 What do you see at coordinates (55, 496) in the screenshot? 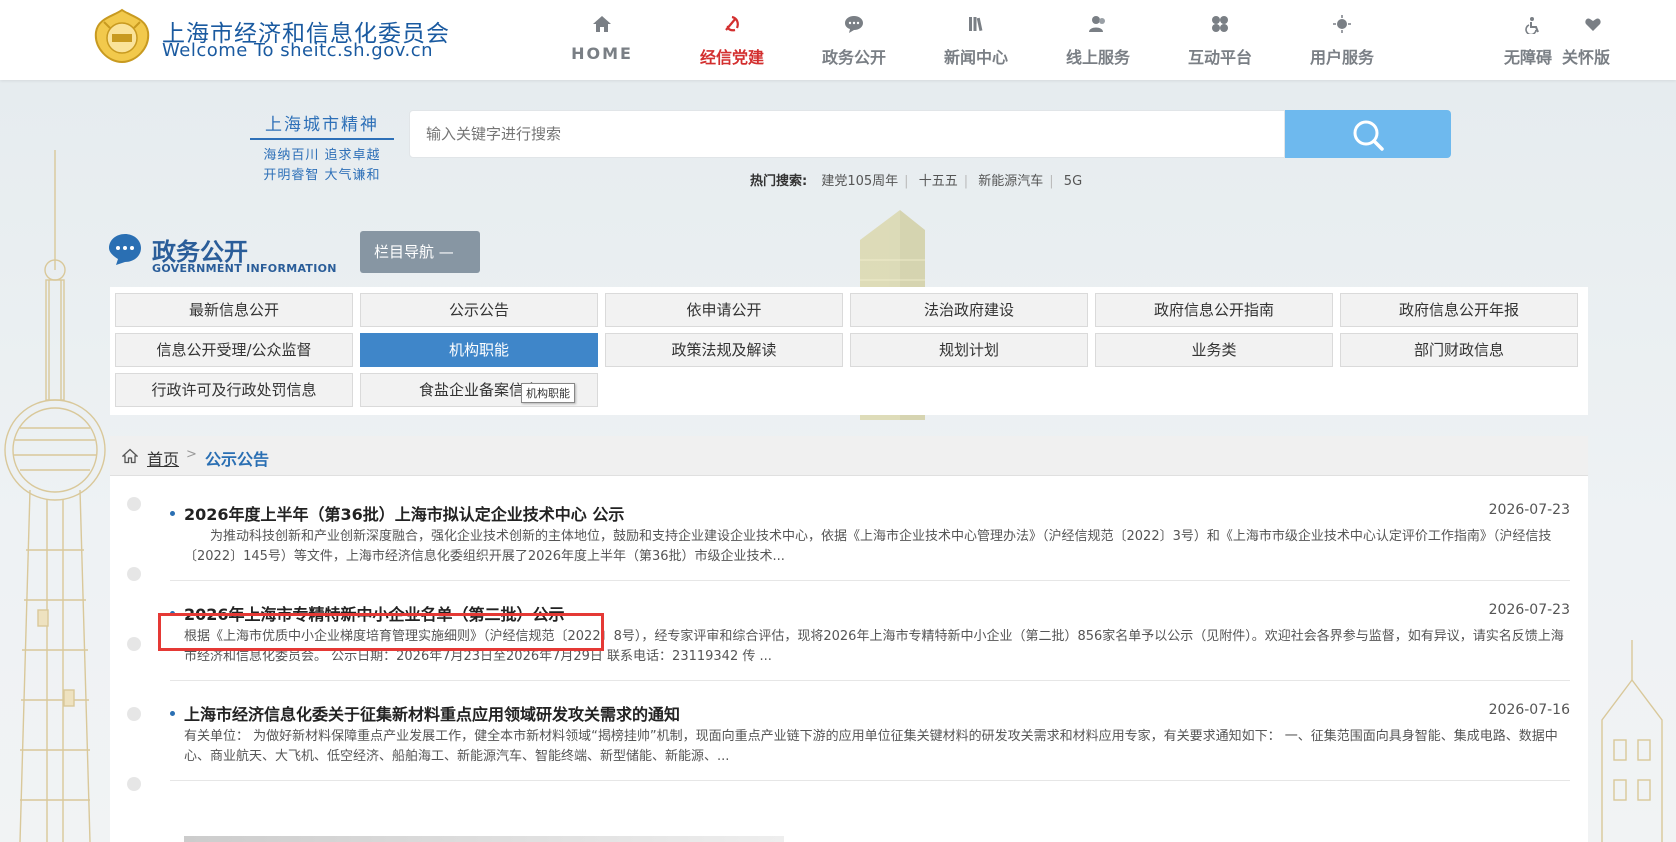
I see `pearl-tower-illustration` at bounding box center [55, 496].